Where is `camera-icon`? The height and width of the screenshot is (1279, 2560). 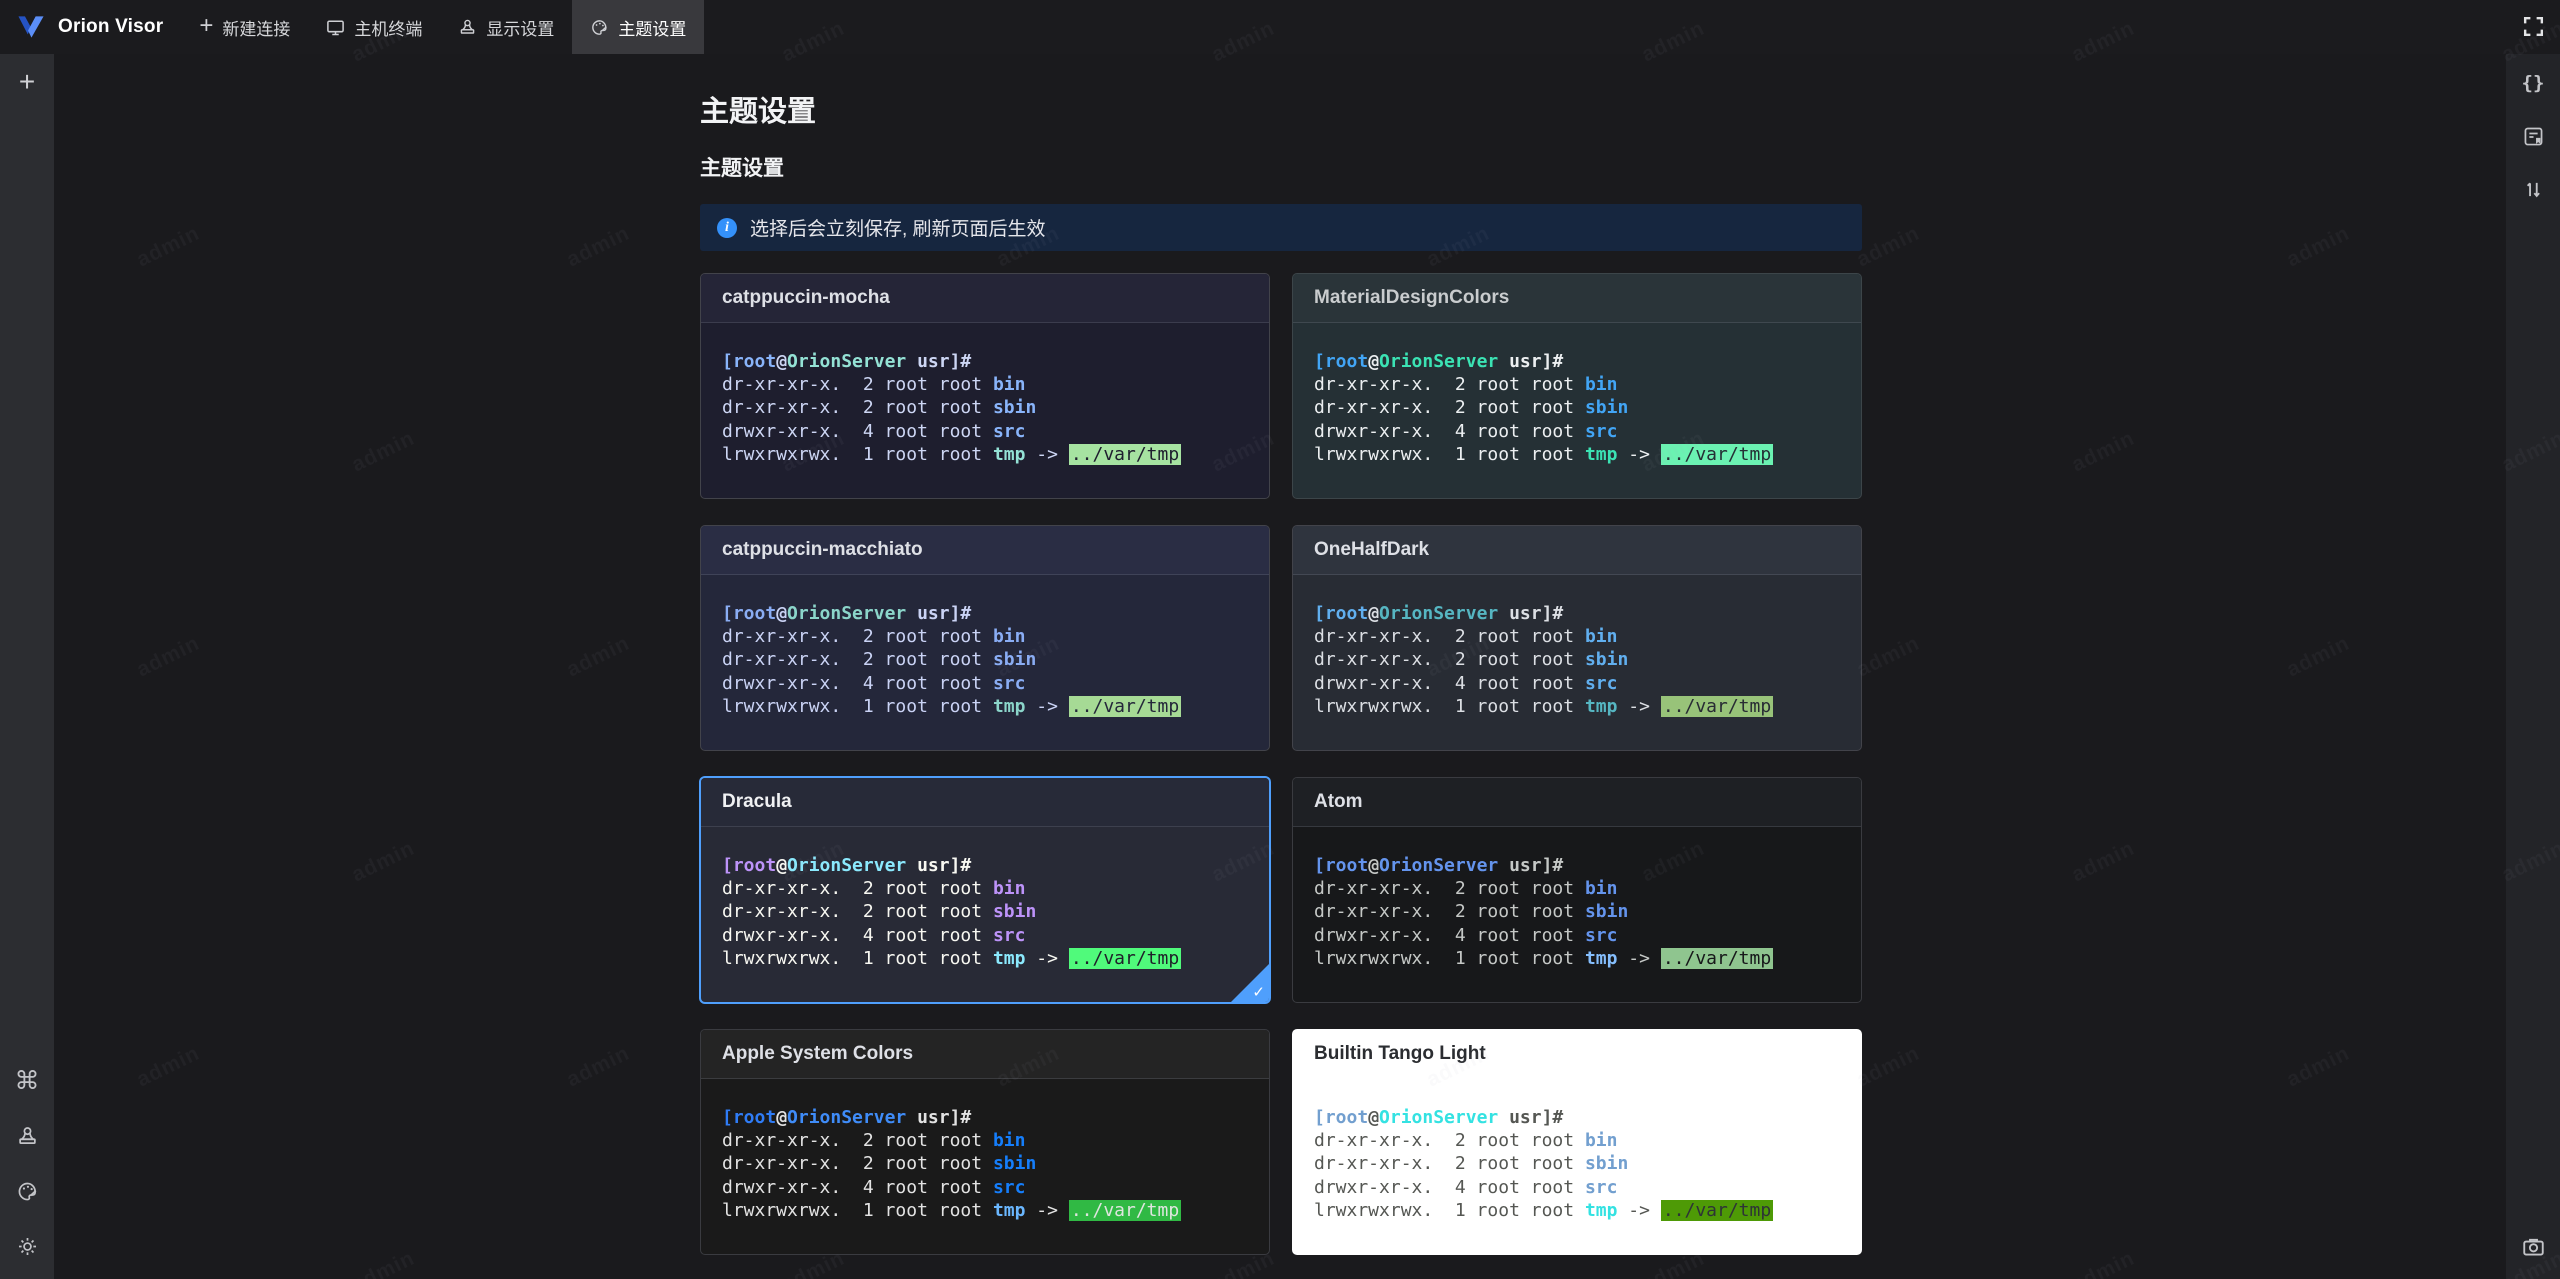
camera-icon is located at coordinates (2533, 1246).